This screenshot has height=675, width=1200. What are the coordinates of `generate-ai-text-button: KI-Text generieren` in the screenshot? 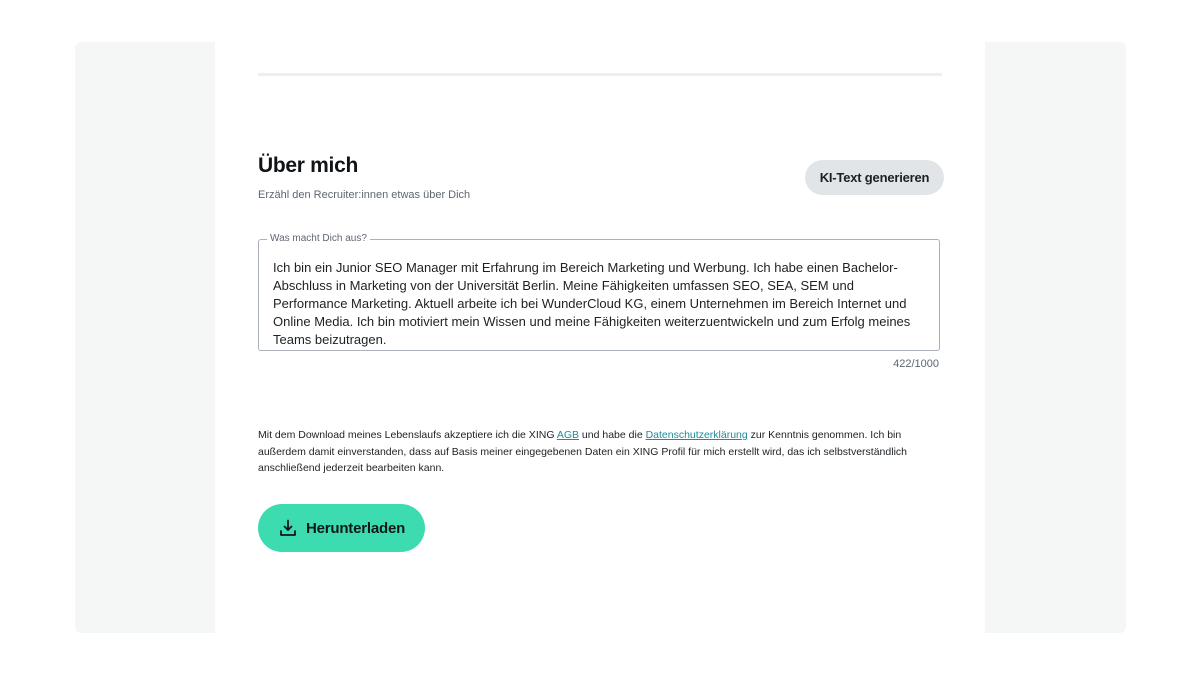 It's located at (874, 177).